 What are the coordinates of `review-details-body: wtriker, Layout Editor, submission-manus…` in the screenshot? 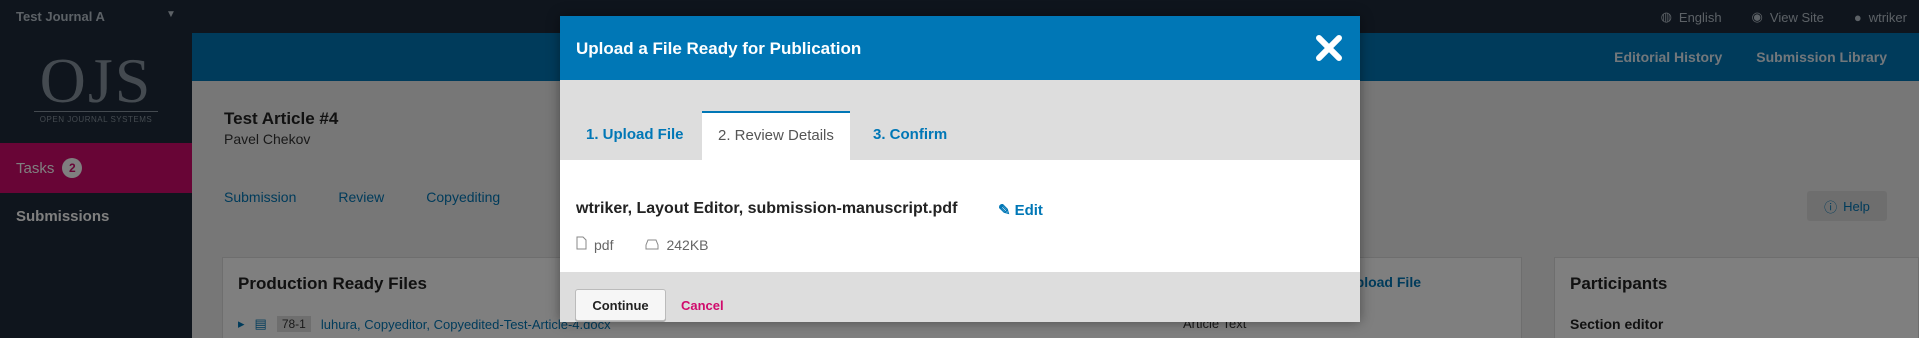 It's located at (960, 216).